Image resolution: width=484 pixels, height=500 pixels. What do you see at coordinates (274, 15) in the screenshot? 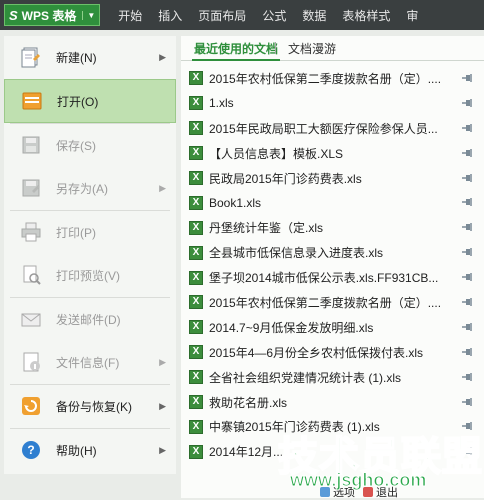
I see `tab-formula: 公式` at bounding box center [274, 15].